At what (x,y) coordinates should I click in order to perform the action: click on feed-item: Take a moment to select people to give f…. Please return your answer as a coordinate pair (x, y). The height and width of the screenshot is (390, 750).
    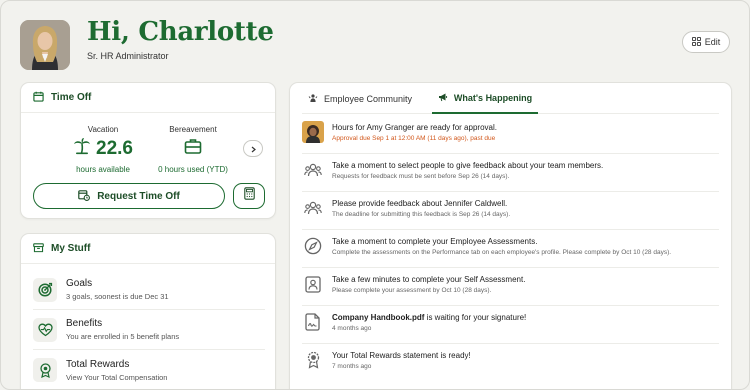
    Looking at the image, I should click on (510, 173).